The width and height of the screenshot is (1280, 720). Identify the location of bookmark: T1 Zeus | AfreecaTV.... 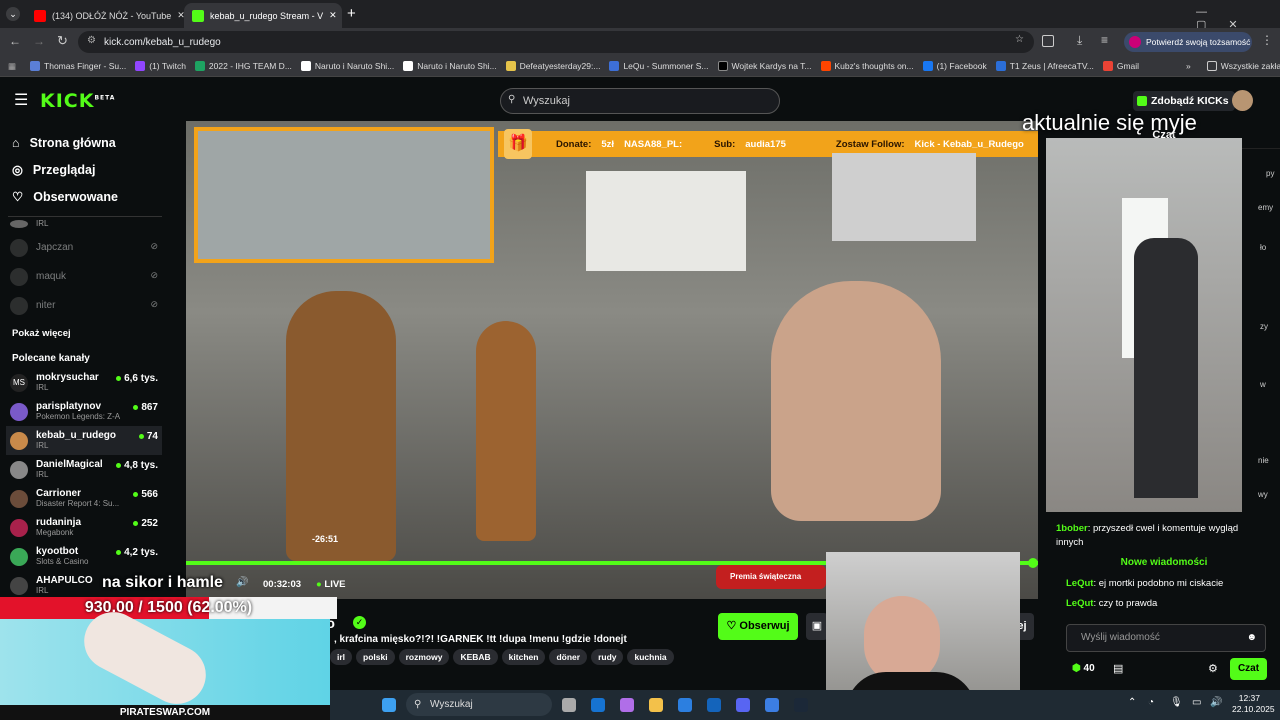
(1044, 66).